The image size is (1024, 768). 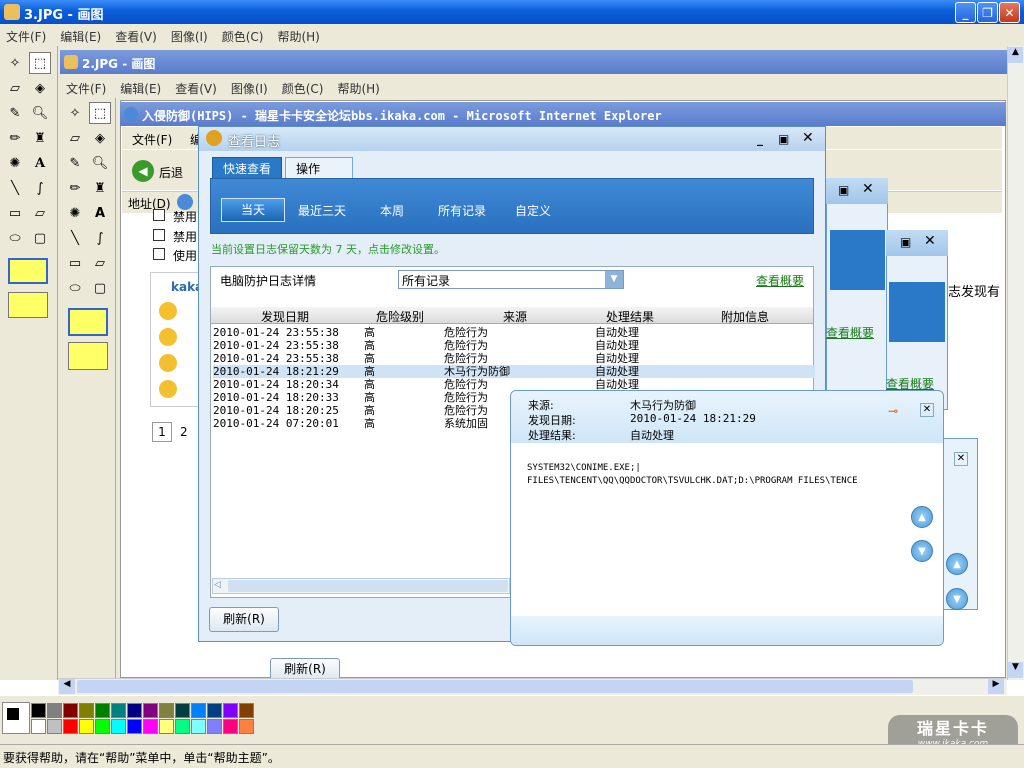 What do you see at coordinates (358, 89) in the screenshot?
I see `inner-menu-help: 帮助(H)` at bounding box center [358, 89].